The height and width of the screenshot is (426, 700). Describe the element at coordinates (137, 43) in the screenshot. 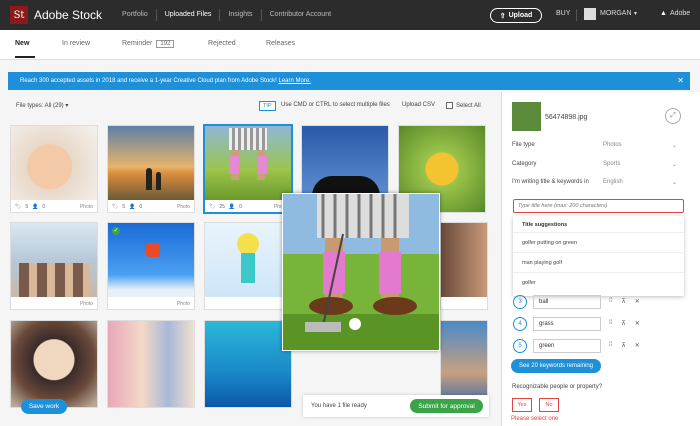

I see `tab-reminder-label: Reminder` at that location.